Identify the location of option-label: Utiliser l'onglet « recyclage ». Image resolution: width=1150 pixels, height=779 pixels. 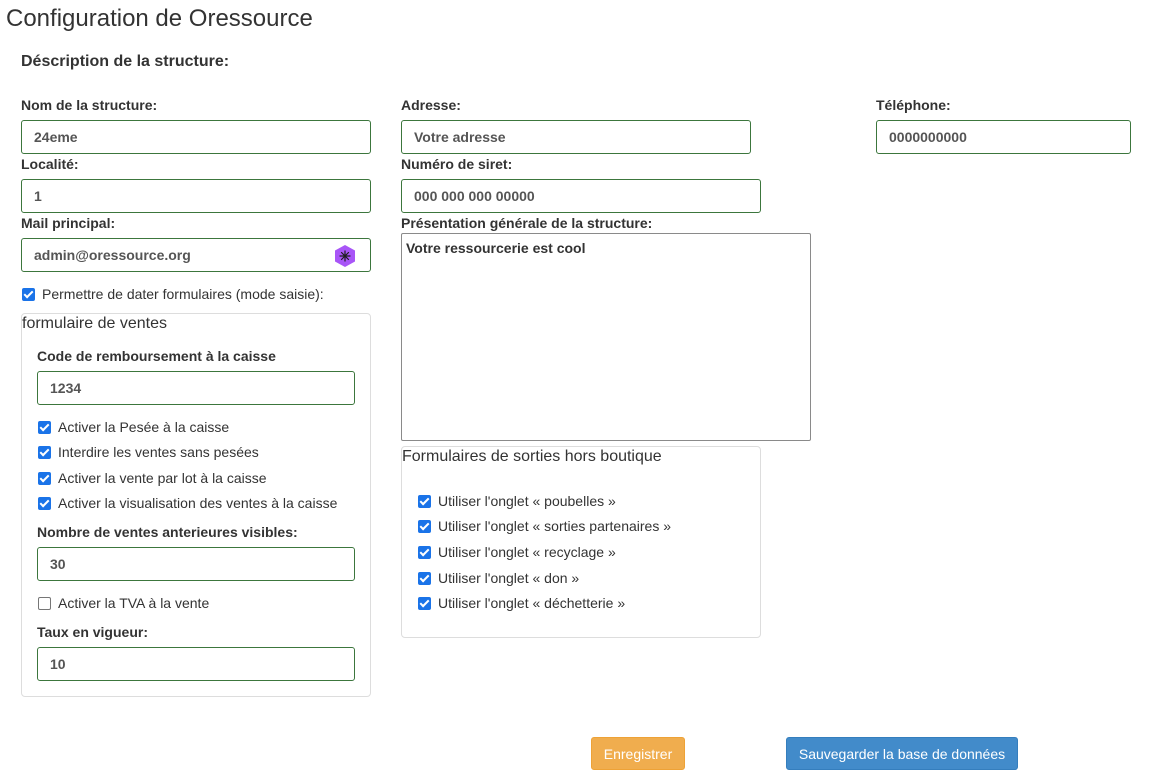
(527, 552).